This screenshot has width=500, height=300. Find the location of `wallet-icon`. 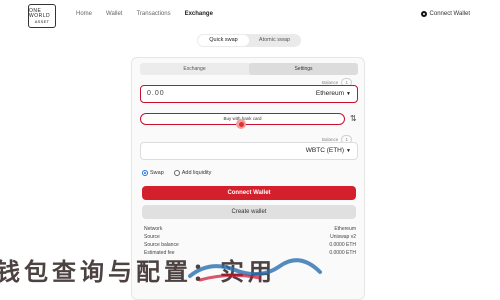

wallet-icon is located at coordinates (423, 14).